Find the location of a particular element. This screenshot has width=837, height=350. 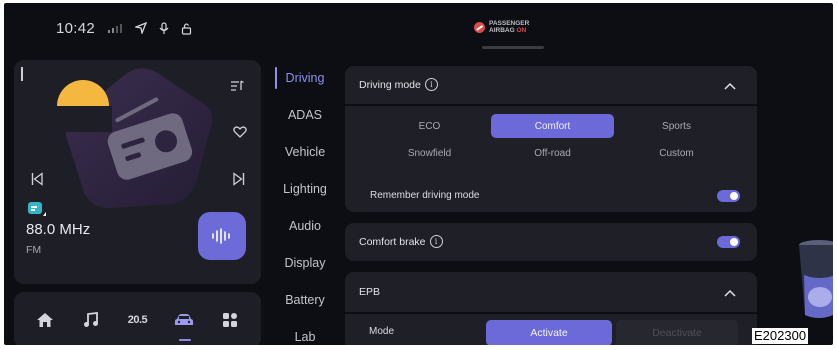

media-indicator is located at coordinates (22, 74).